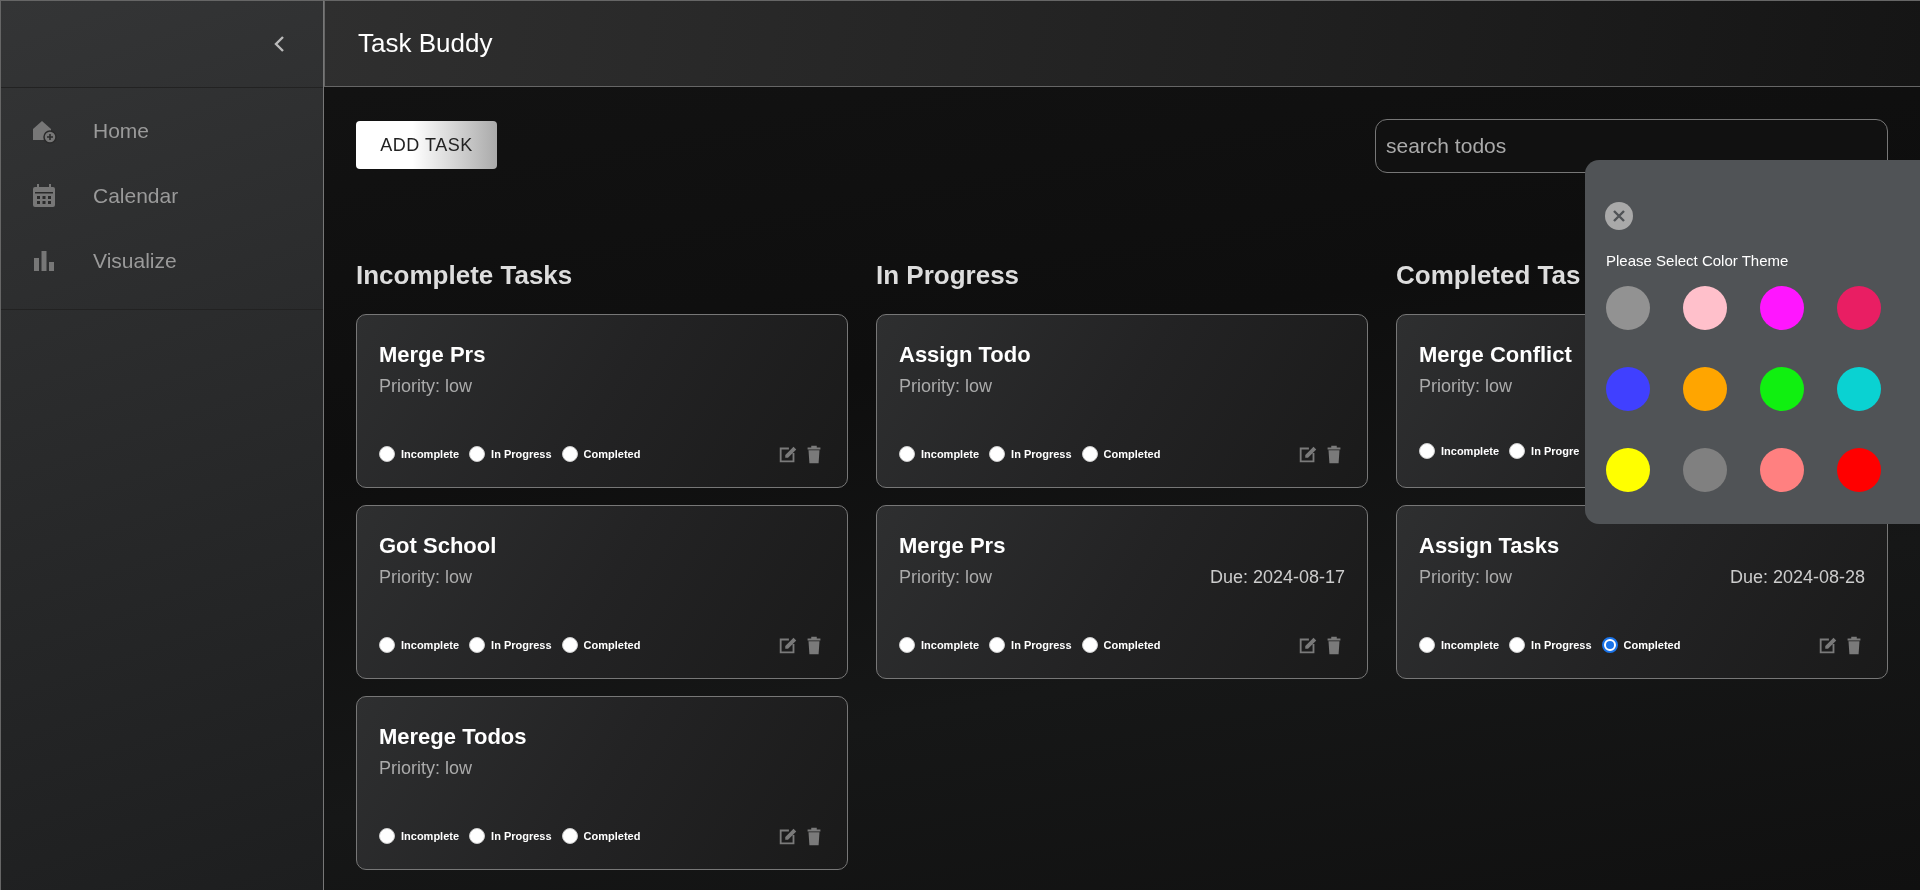  I want to click on sidebar-item: Calendar, so click(136, 195).